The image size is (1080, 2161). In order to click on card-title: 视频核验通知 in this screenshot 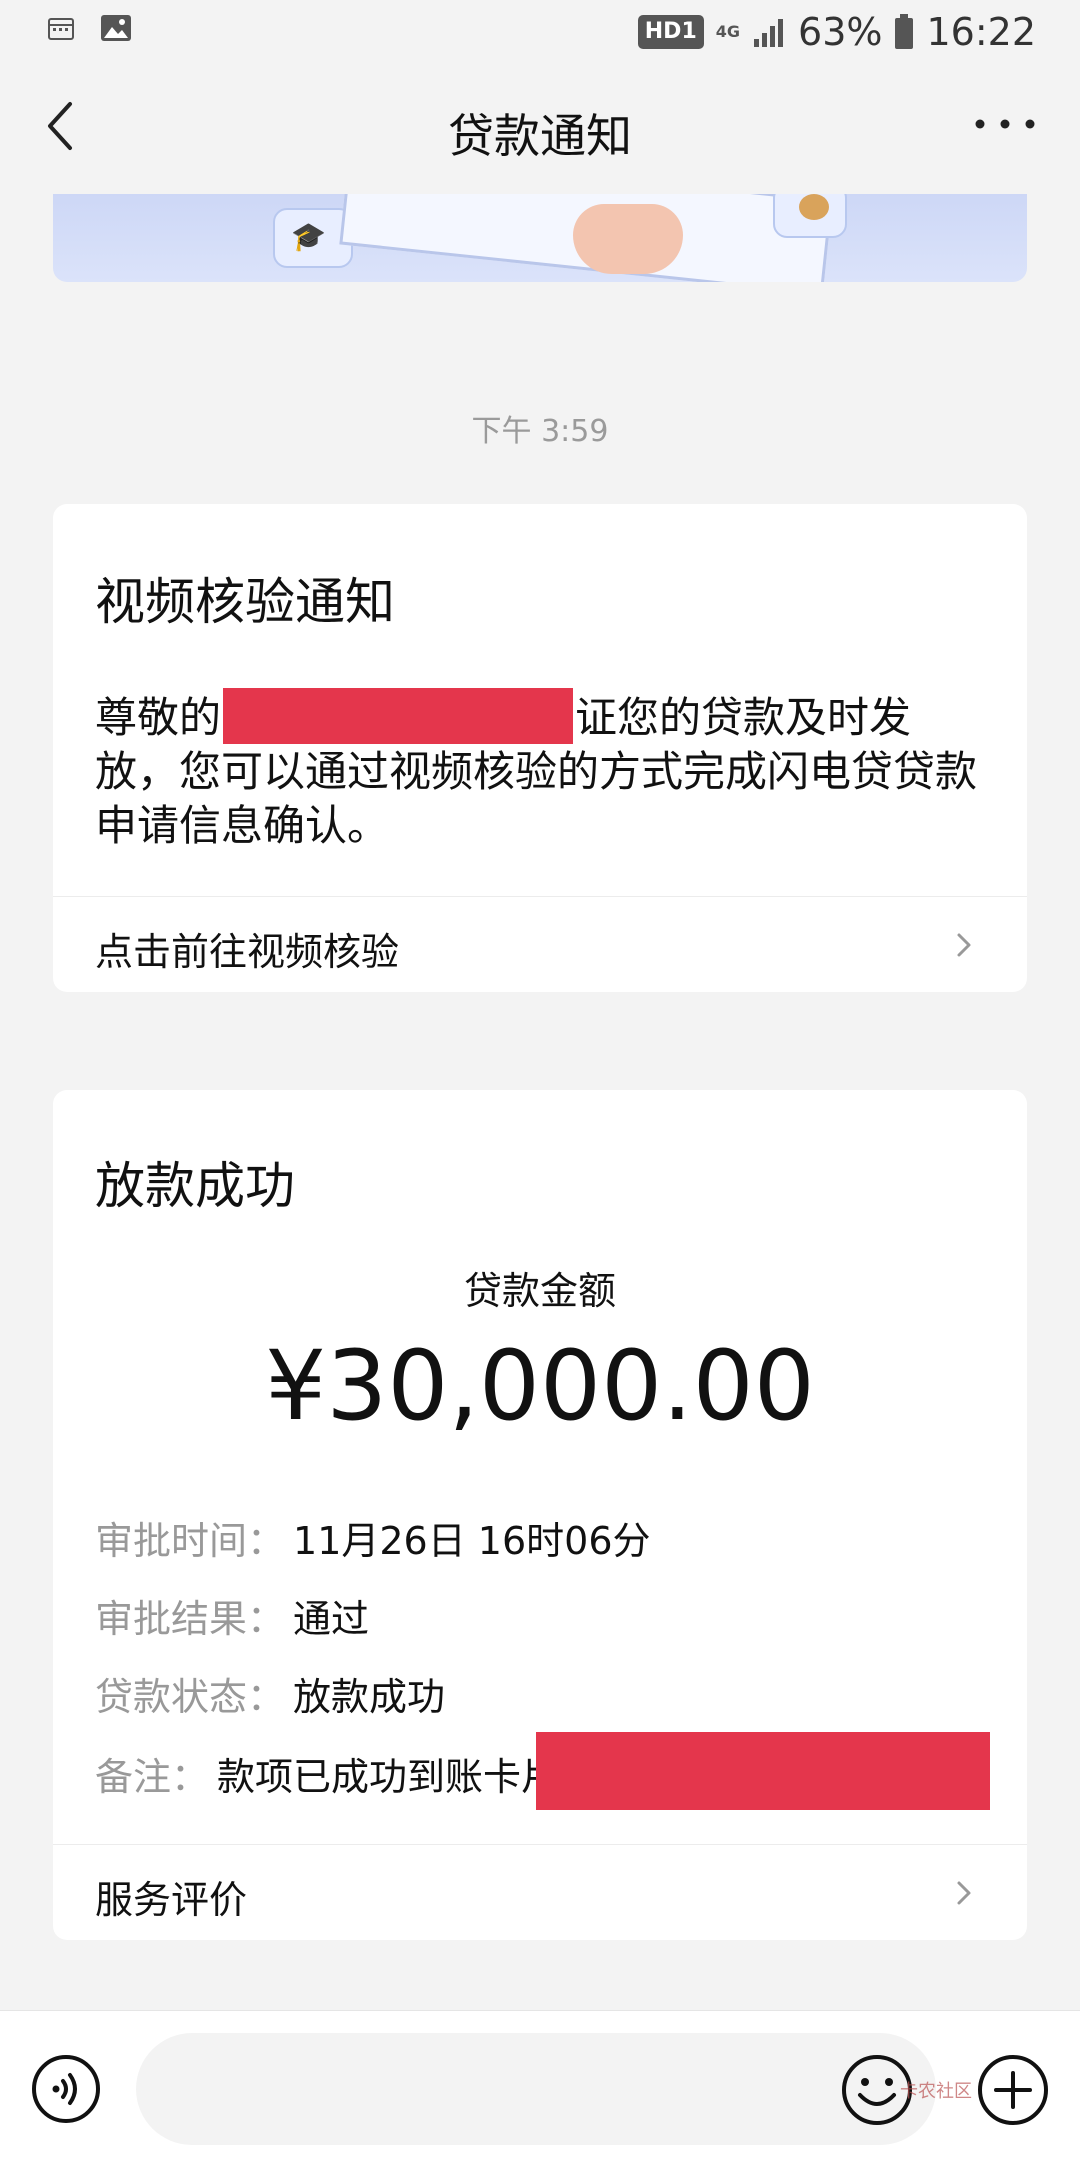, I will do `click(245, 602)`.